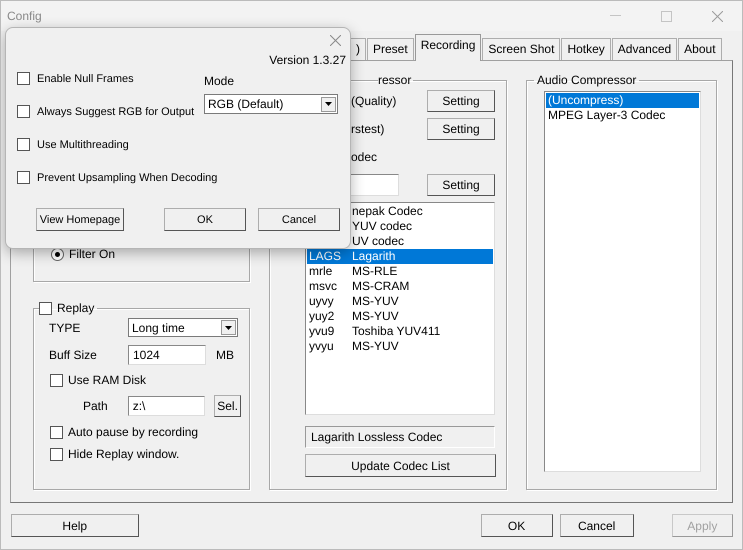 This screenshot has height=550, width=743. I want to click on tab: Hotkey, so click(586, 49).